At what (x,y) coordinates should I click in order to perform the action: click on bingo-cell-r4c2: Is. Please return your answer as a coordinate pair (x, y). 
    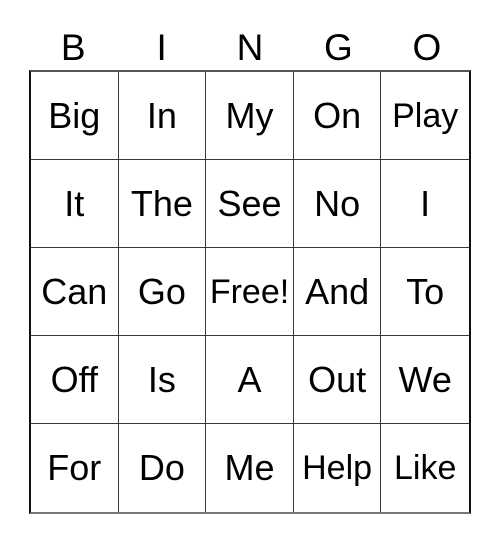
    Looking at the image, I should click on (162, 380).